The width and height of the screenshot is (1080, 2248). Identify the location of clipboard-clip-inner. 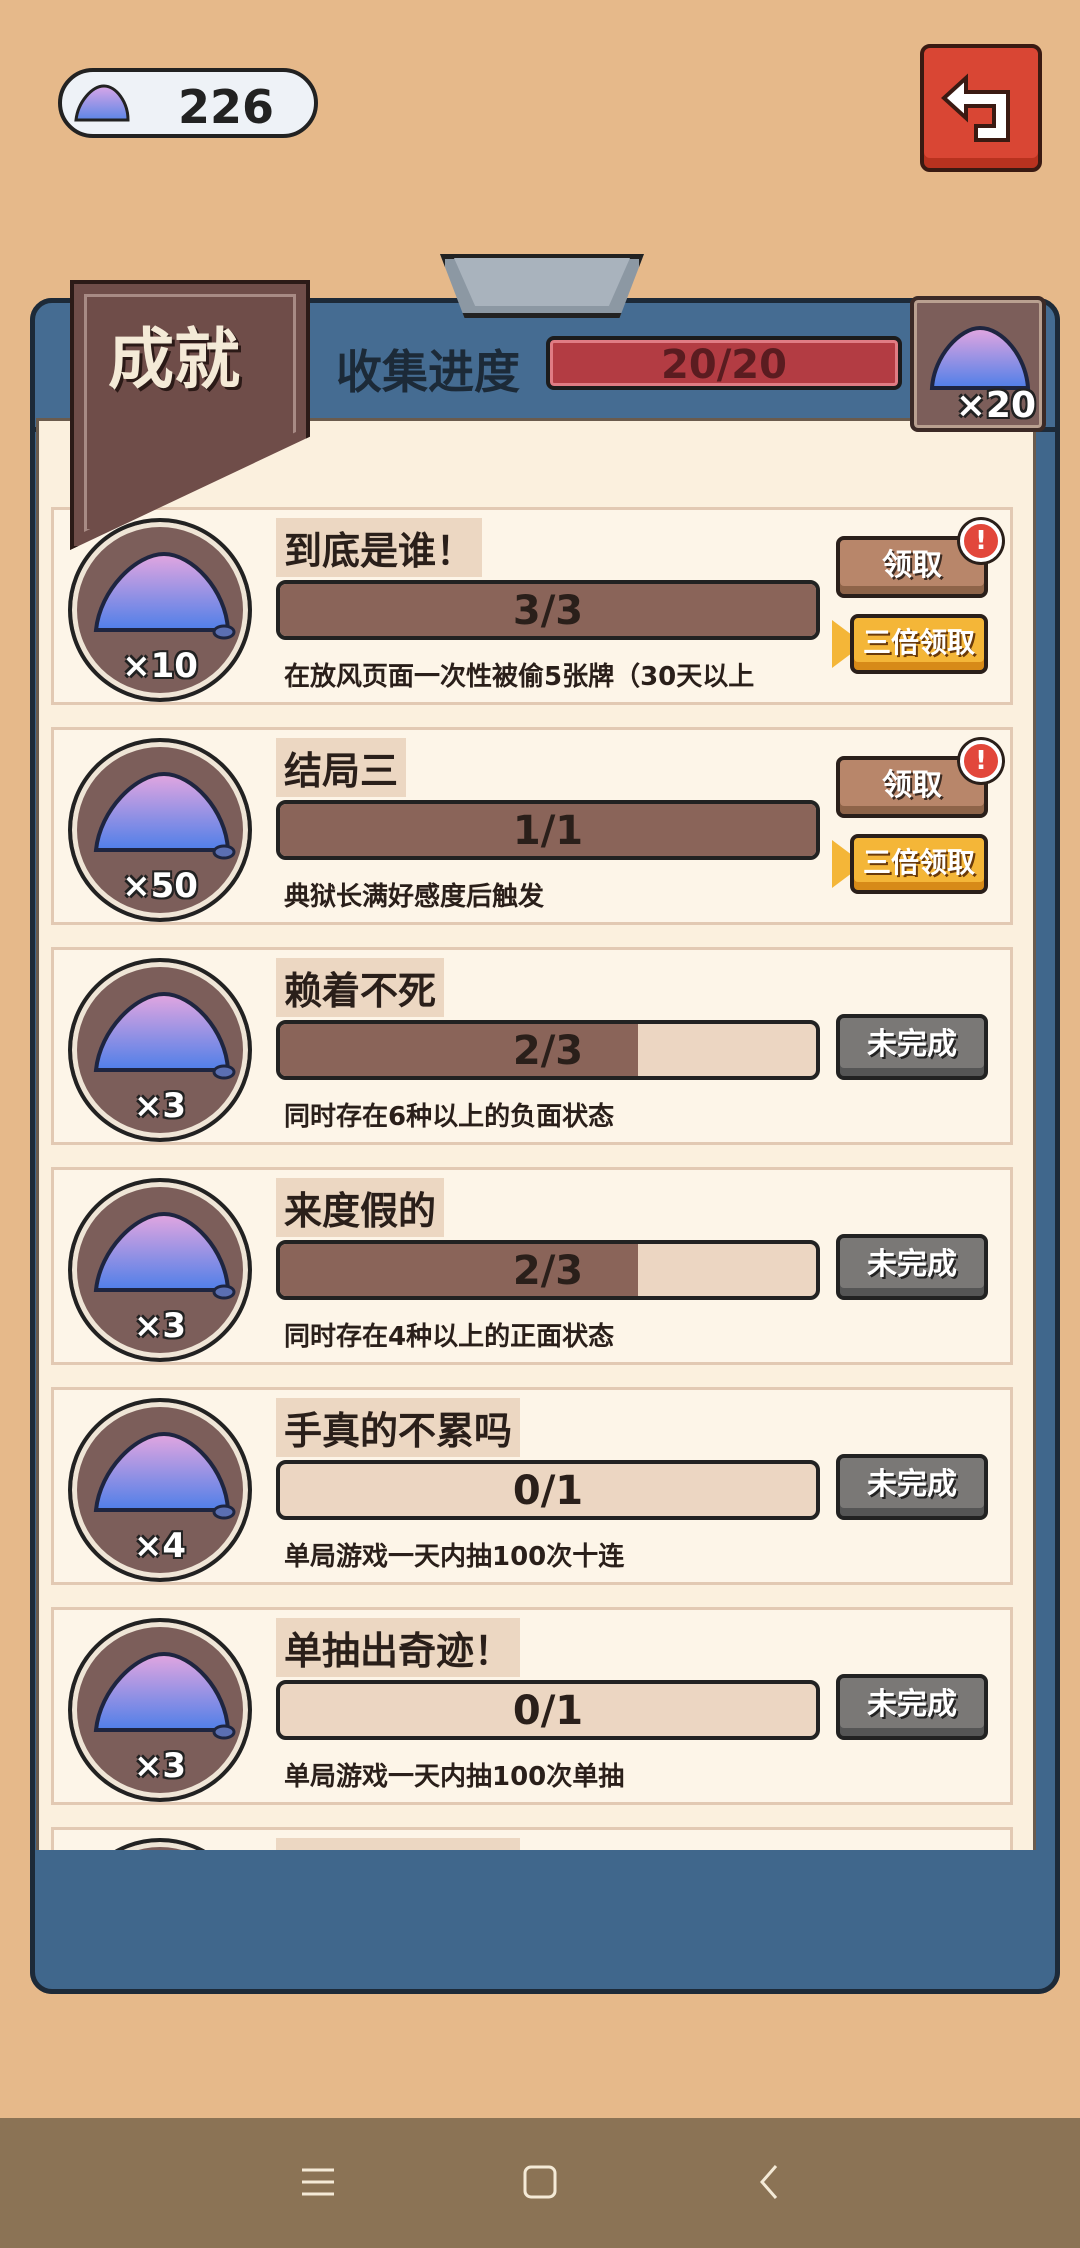
(542, 282).